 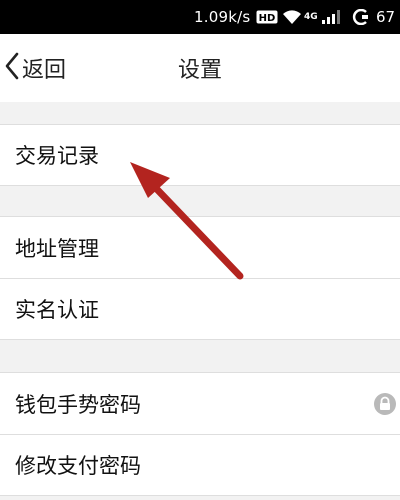 I want to click on back-button: 返回, so click(x=35, y=68).